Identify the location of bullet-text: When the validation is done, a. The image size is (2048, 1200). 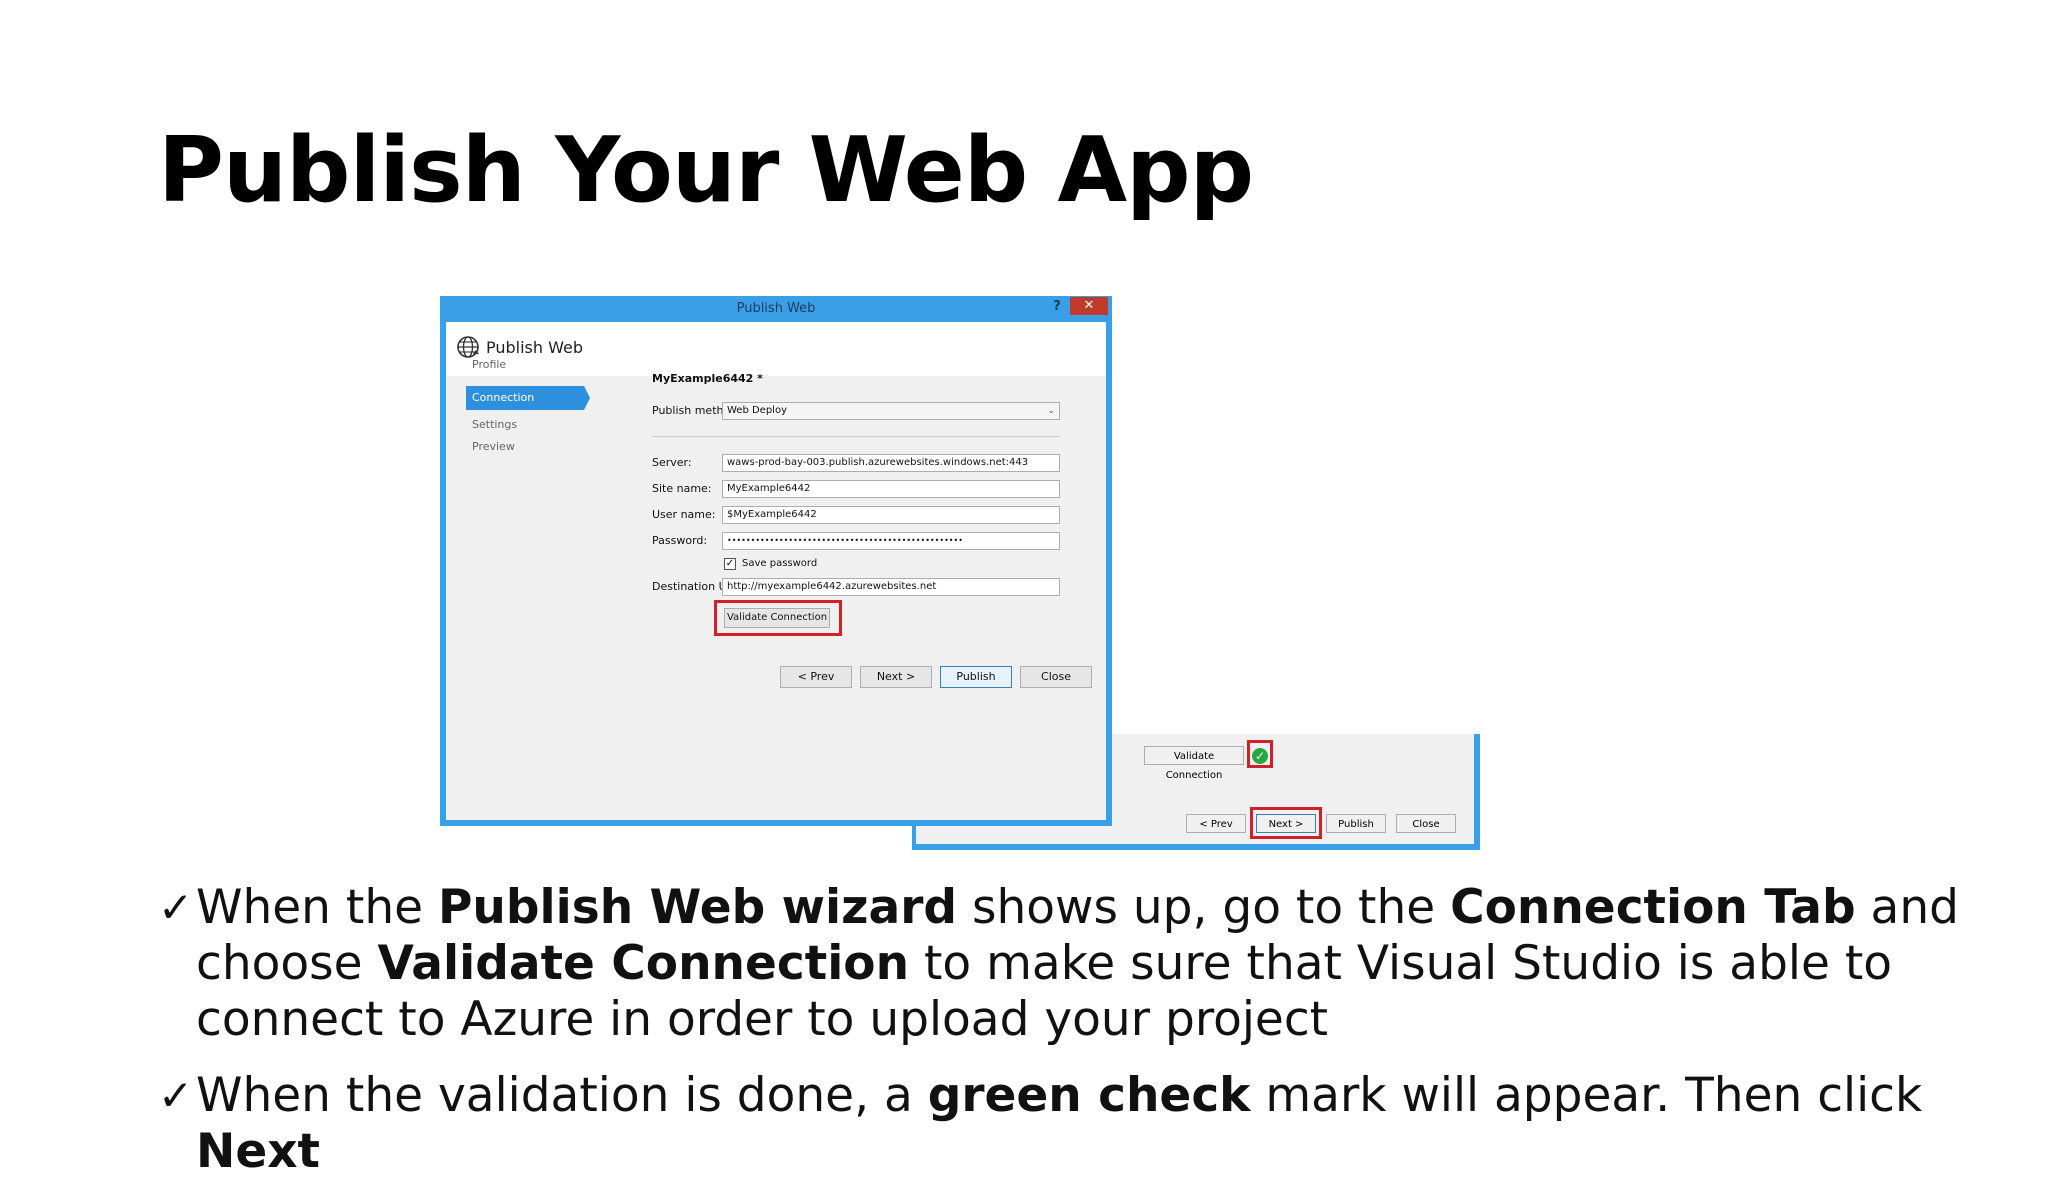
(562, 1095).